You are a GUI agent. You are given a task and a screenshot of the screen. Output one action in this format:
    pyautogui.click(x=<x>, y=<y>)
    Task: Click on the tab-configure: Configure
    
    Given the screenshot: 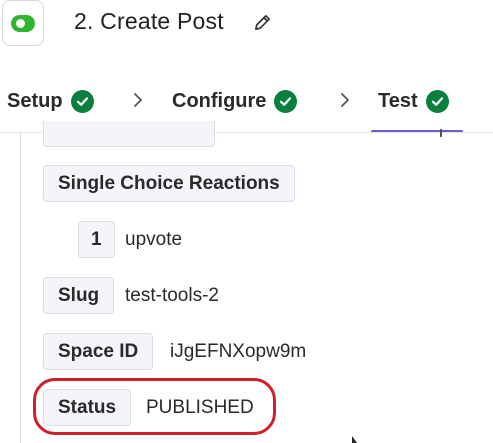 What is the action you would take?
    pyautogui.click(x=235, y=101)
    